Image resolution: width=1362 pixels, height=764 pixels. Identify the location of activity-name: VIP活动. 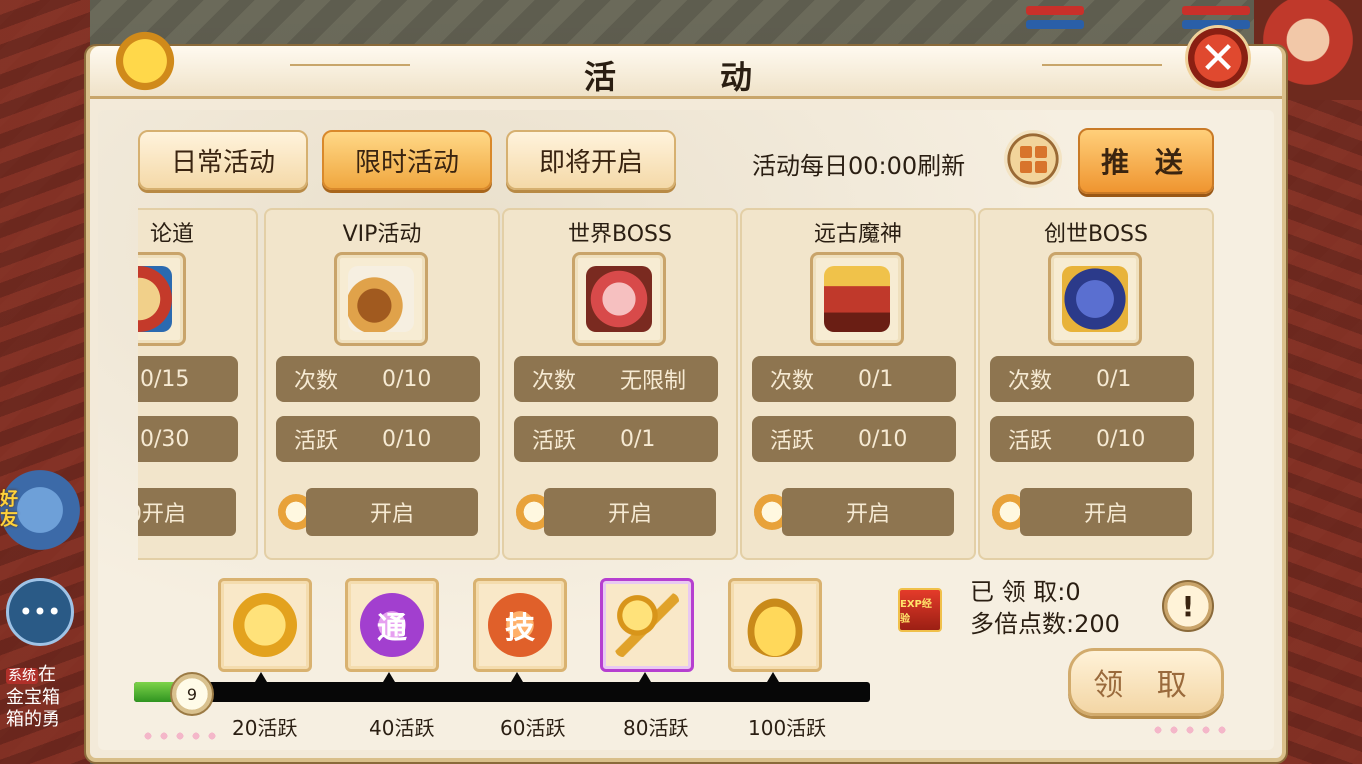
(382, 234).